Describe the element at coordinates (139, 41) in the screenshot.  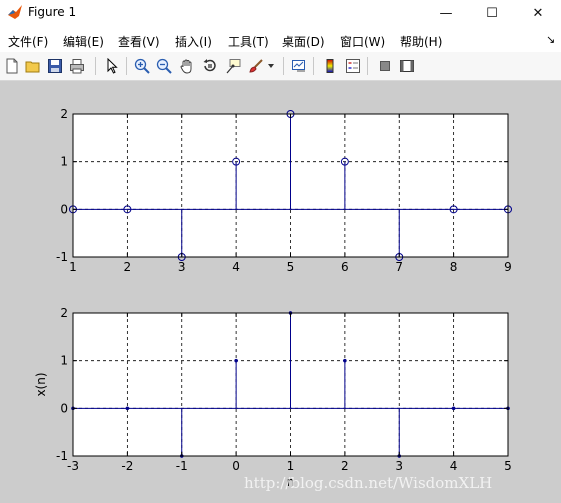
I see `menu-view: 查看(V)` at that location.